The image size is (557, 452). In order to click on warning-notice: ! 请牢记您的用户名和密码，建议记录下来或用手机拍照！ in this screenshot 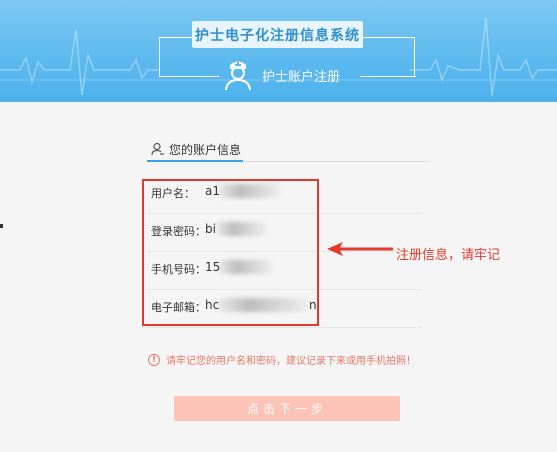, I will do `click(282, 359)`.